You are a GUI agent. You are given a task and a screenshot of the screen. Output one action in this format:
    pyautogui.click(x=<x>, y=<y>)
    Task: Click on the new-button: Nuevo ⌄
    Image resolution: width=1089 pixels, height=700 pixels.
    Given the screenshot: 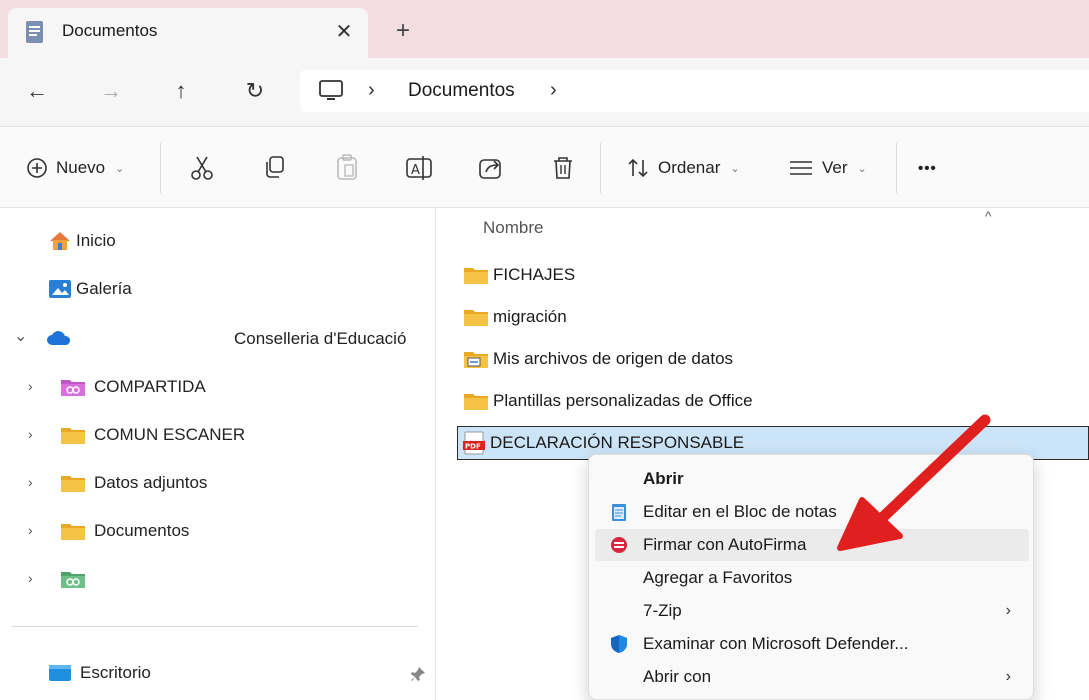 What is the action you would take?
    pyautogui.click(x=75, y=168)
    